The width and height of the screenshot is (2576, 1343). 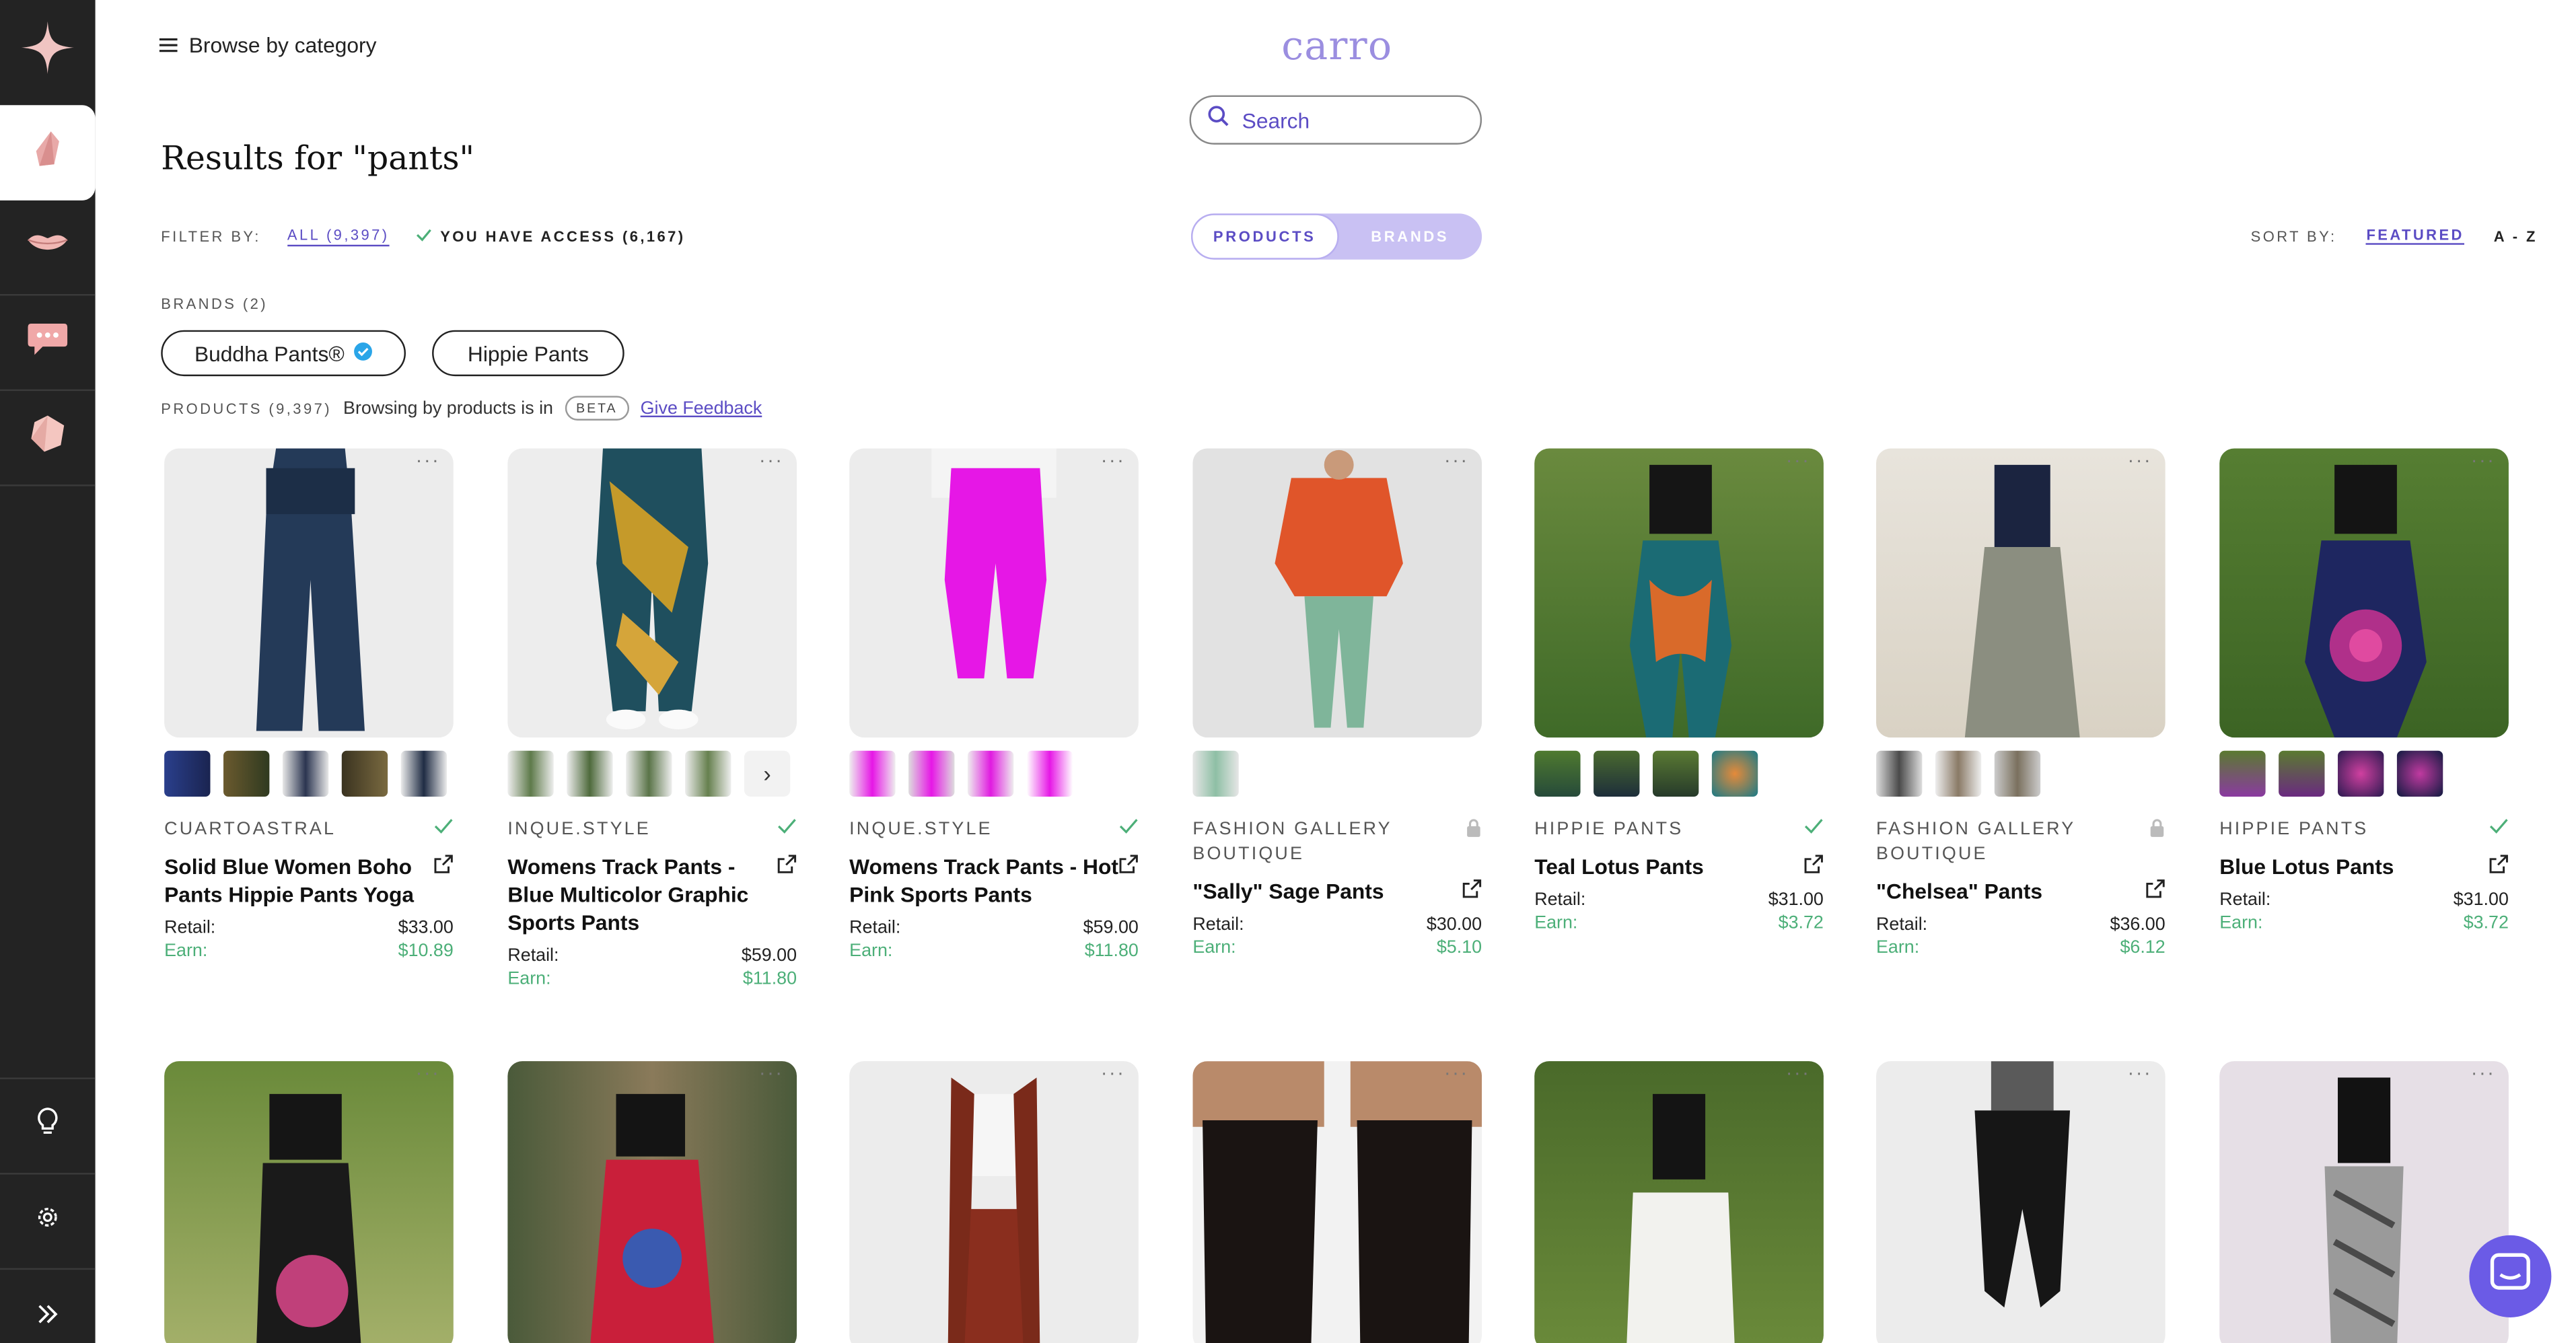 What do you see at coordinates (48, 1220) in the screenshot?
I see `sidebar-item-settings` at bounding box center [48, 1220].